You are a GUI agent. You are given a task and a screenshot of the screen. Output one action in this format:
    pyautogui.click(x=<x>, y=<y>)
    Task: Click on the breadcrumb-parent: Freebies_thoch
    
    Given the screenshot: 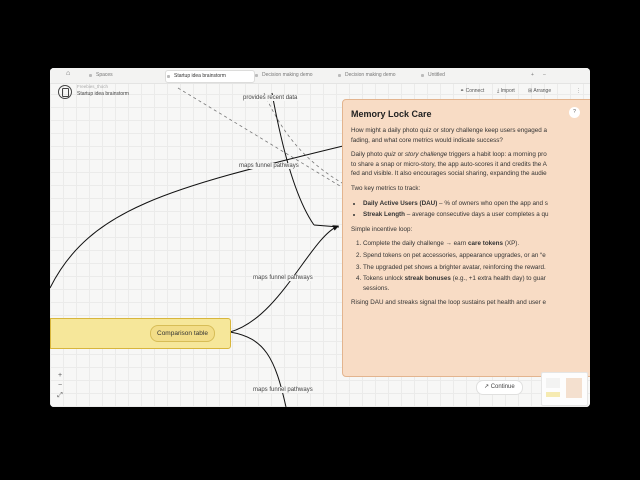 What is the action you would take?
    pyautogui.click(x=92, y=86)
    